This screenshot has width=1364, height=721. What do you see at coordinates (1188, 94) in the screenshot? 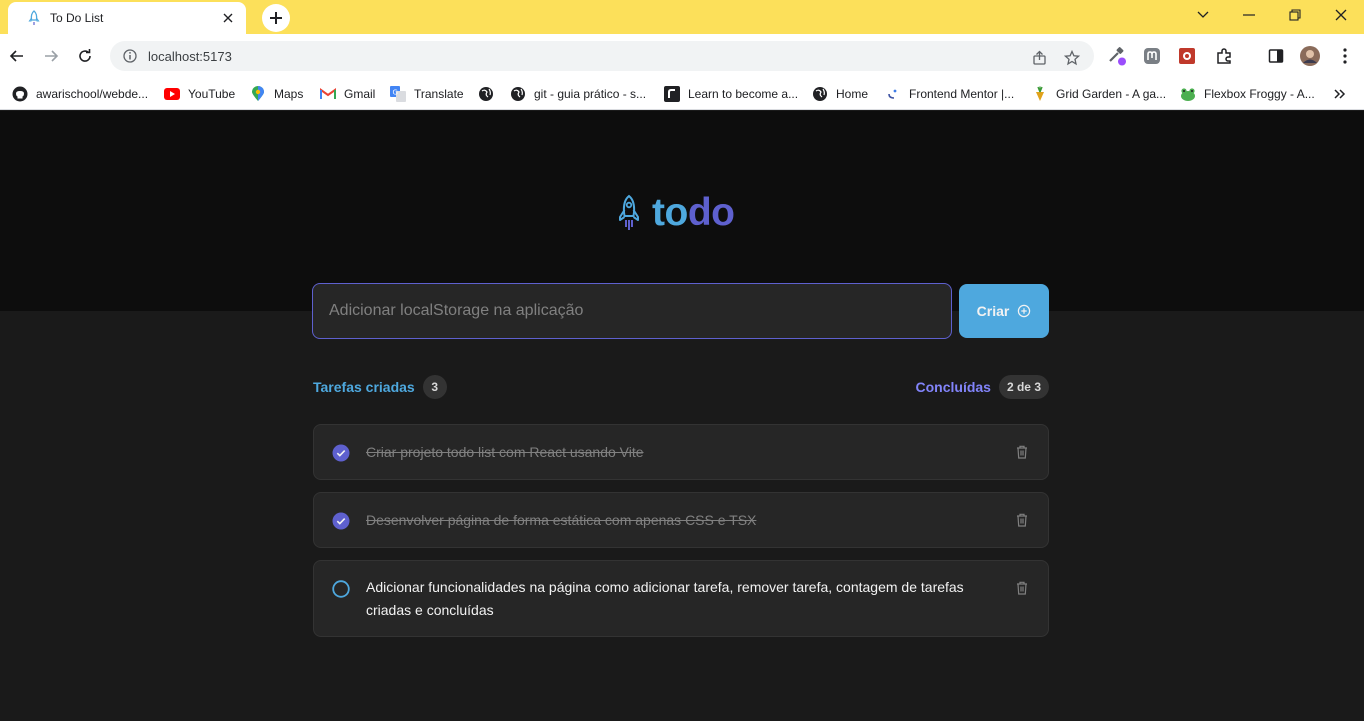
I see `frog-icon` at bounding box center [1188, 94].